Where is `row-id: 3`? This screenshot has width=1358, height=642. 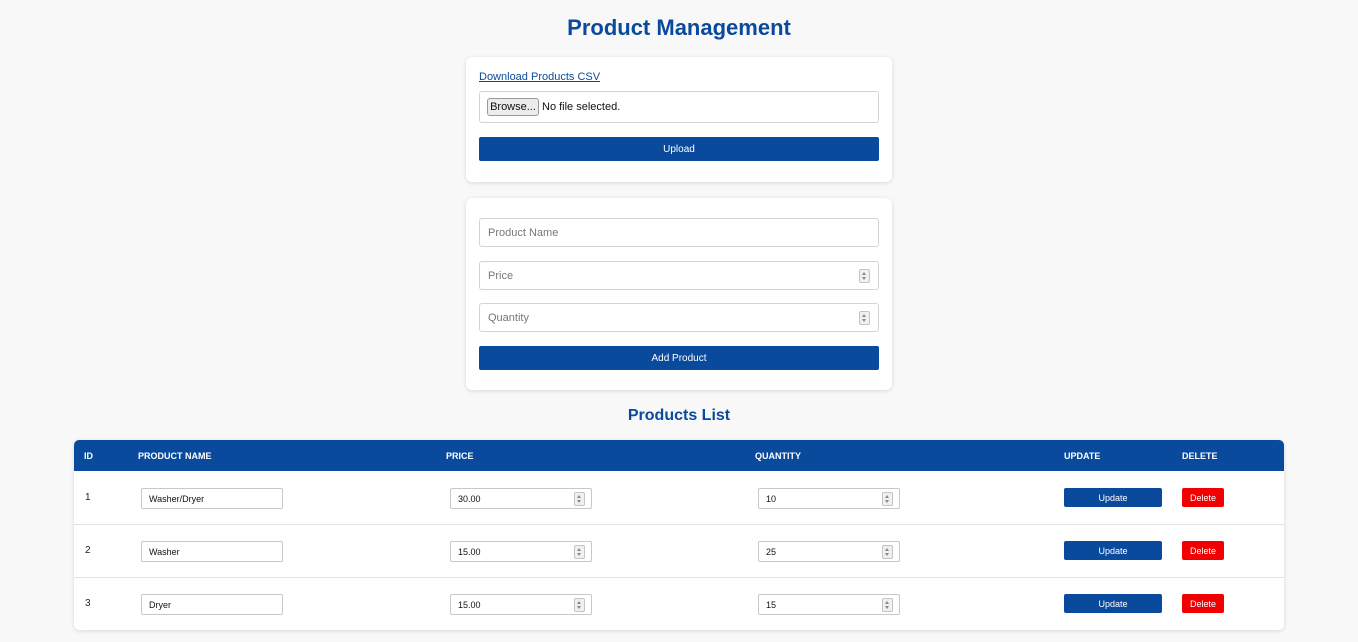 row-id: 3 is located at coordinates (88, 603).